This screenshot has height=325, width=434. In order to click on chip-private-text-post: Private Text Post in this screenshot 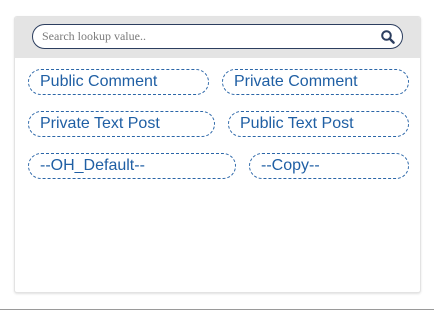, I will do `click(121, 124)`.